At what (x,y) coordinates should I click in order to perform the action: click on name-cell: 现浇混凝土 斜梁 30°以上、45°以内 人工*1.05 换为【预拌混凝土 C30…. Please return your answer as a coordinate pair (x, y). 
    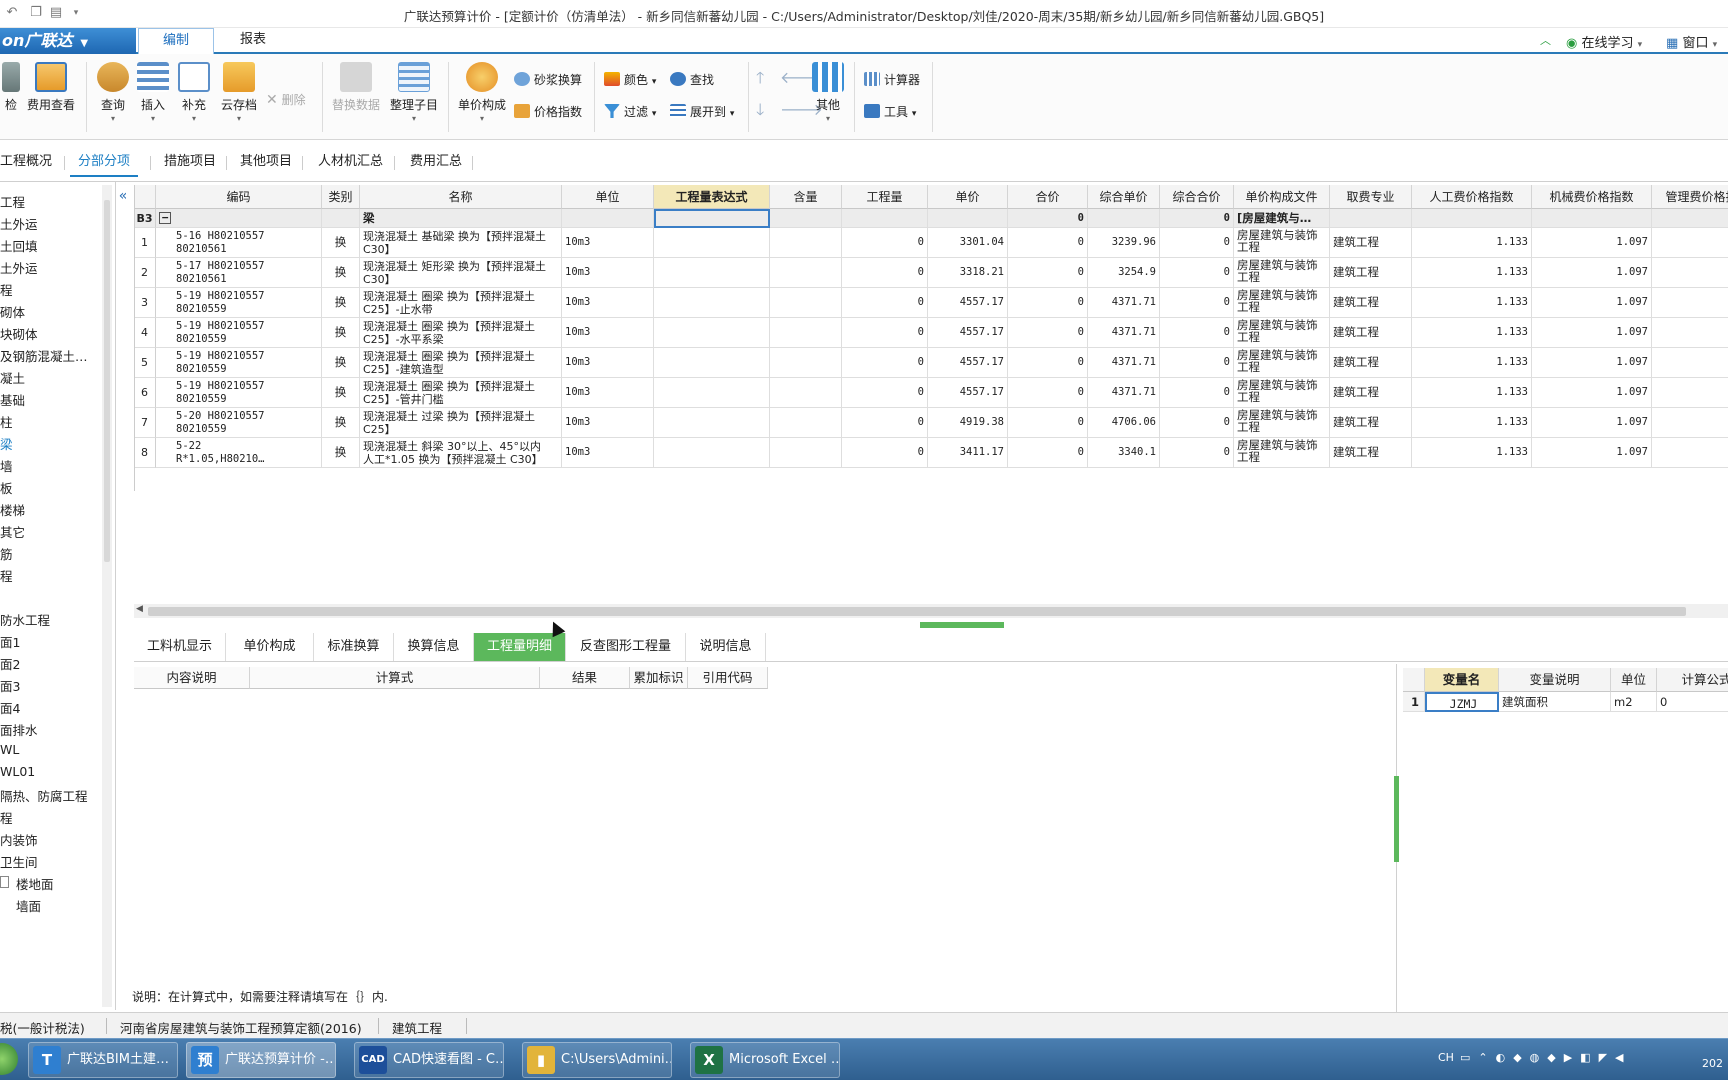
    Looking at the image, I should click on (461, 453).